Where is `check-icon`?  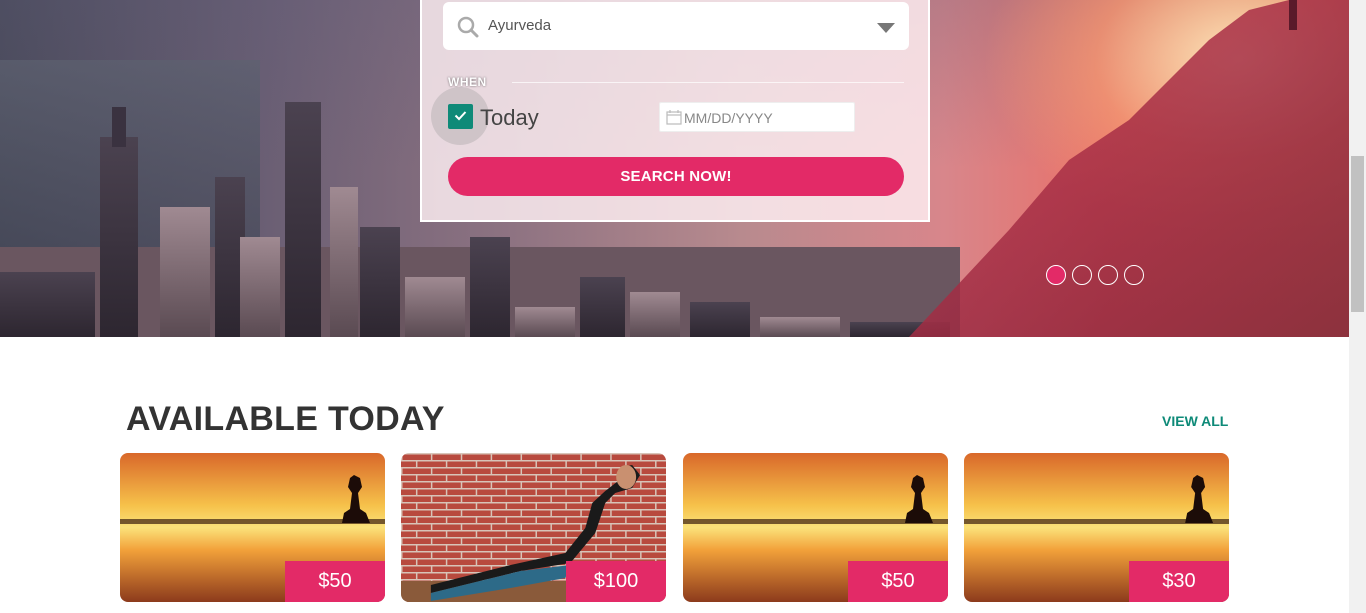
check-icon is located at coordinates (460, 116).